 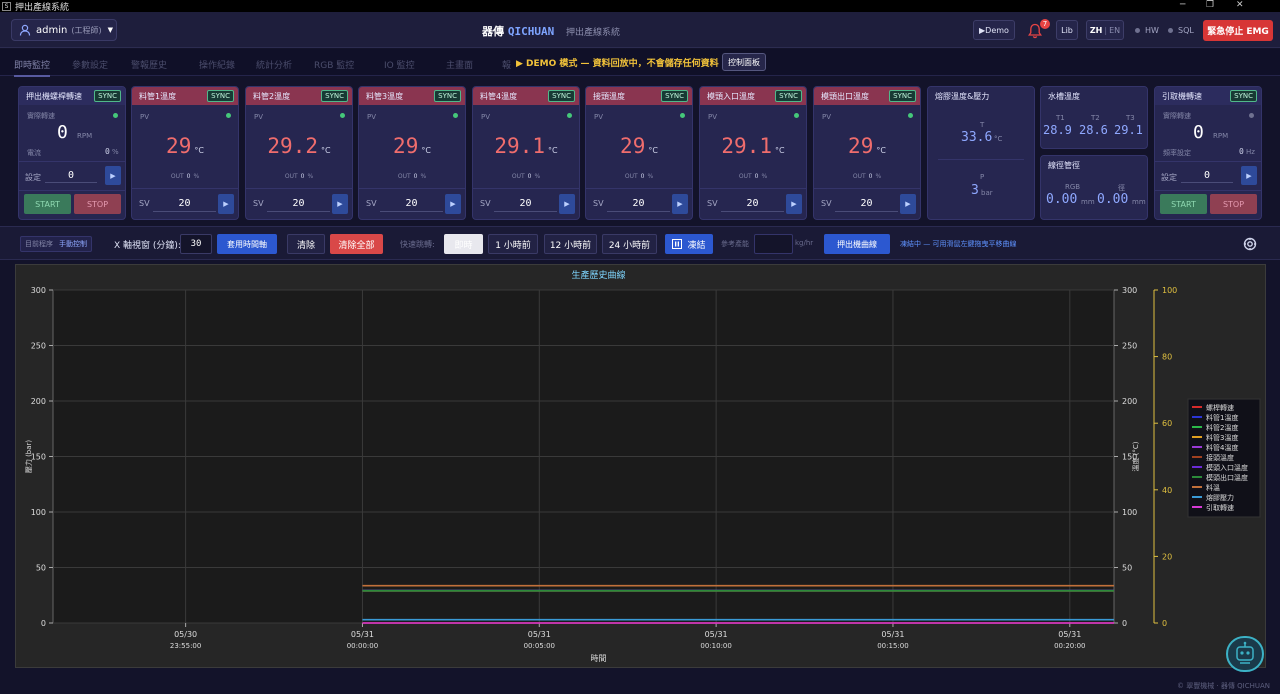 What do you see at coordinates (113, 175) in the screenshot?
I see `screw-set-apply-button: ▶` at bounding box center [113, 175].